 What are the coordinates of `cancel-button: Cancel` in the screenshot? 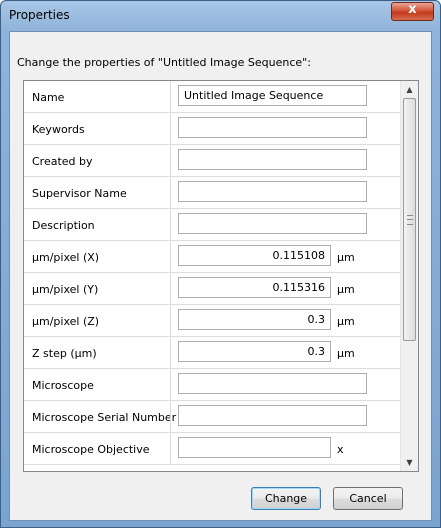 It's located at (368, 498).